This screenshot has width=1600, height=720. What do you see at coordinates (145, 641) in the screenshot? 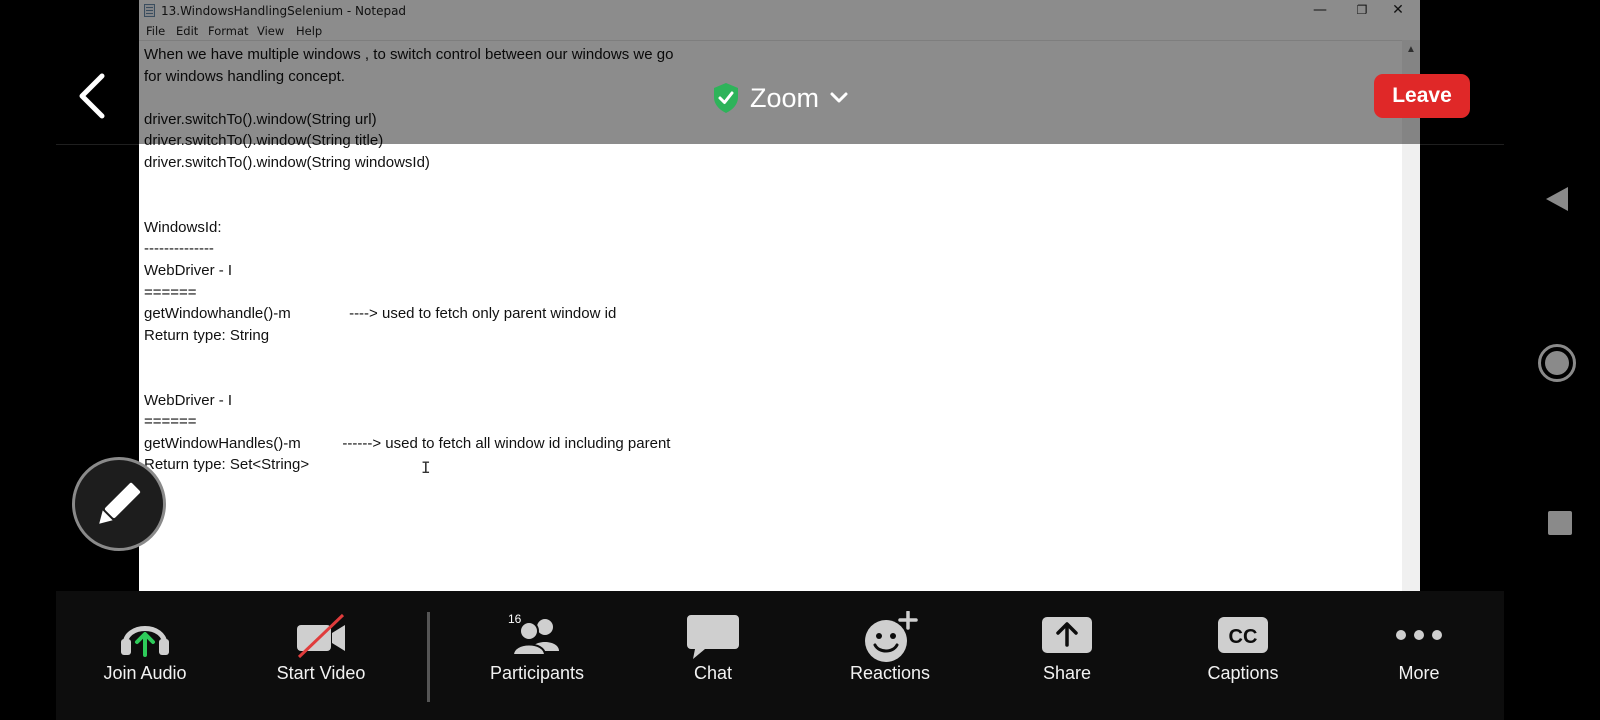
I see `headphones-icon` at bounding box center [145, 641].